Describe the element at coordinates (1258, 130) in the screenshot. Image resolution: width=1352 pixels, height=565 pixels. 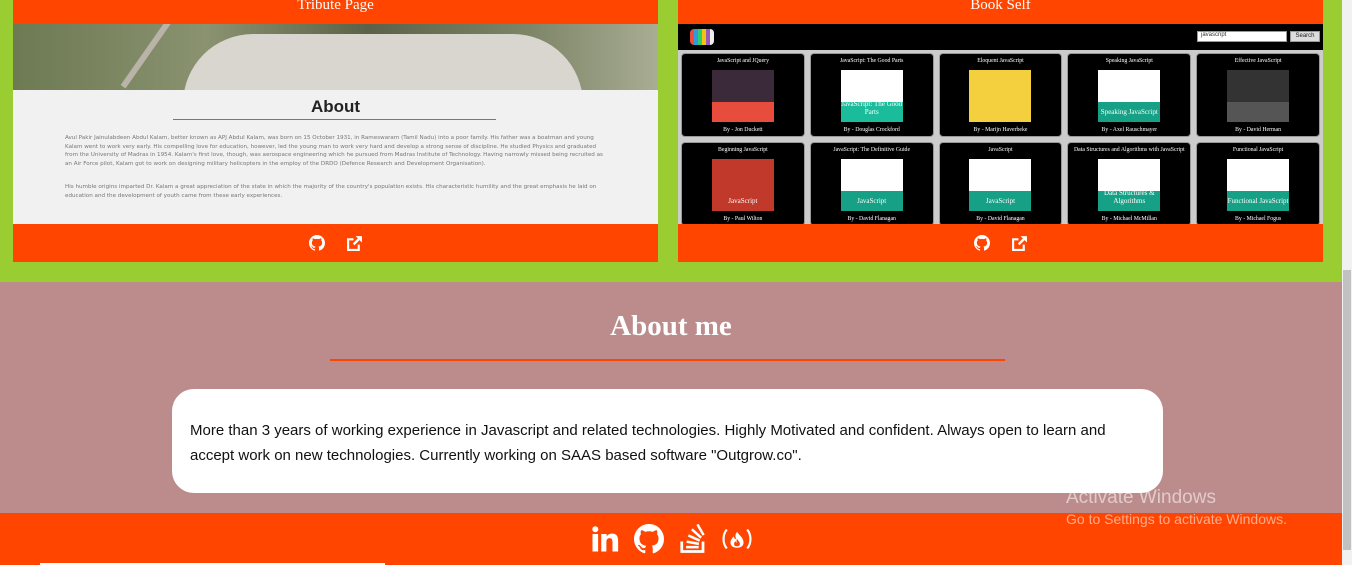
I see `book-author: By - David Herman` at that location.